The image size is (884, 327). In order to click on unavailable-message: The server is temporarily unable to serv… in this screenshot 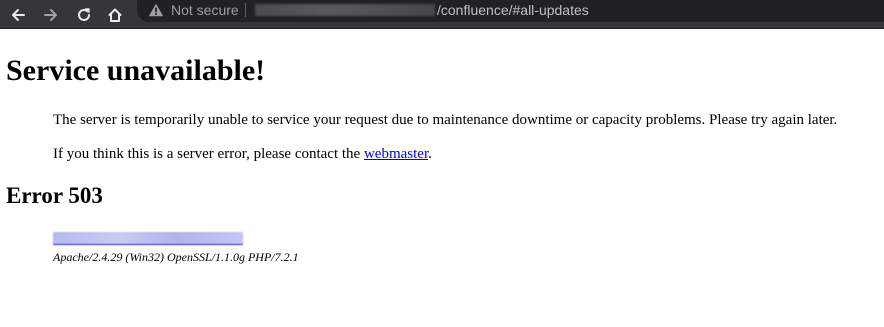, I will do `click(445, 120)`.